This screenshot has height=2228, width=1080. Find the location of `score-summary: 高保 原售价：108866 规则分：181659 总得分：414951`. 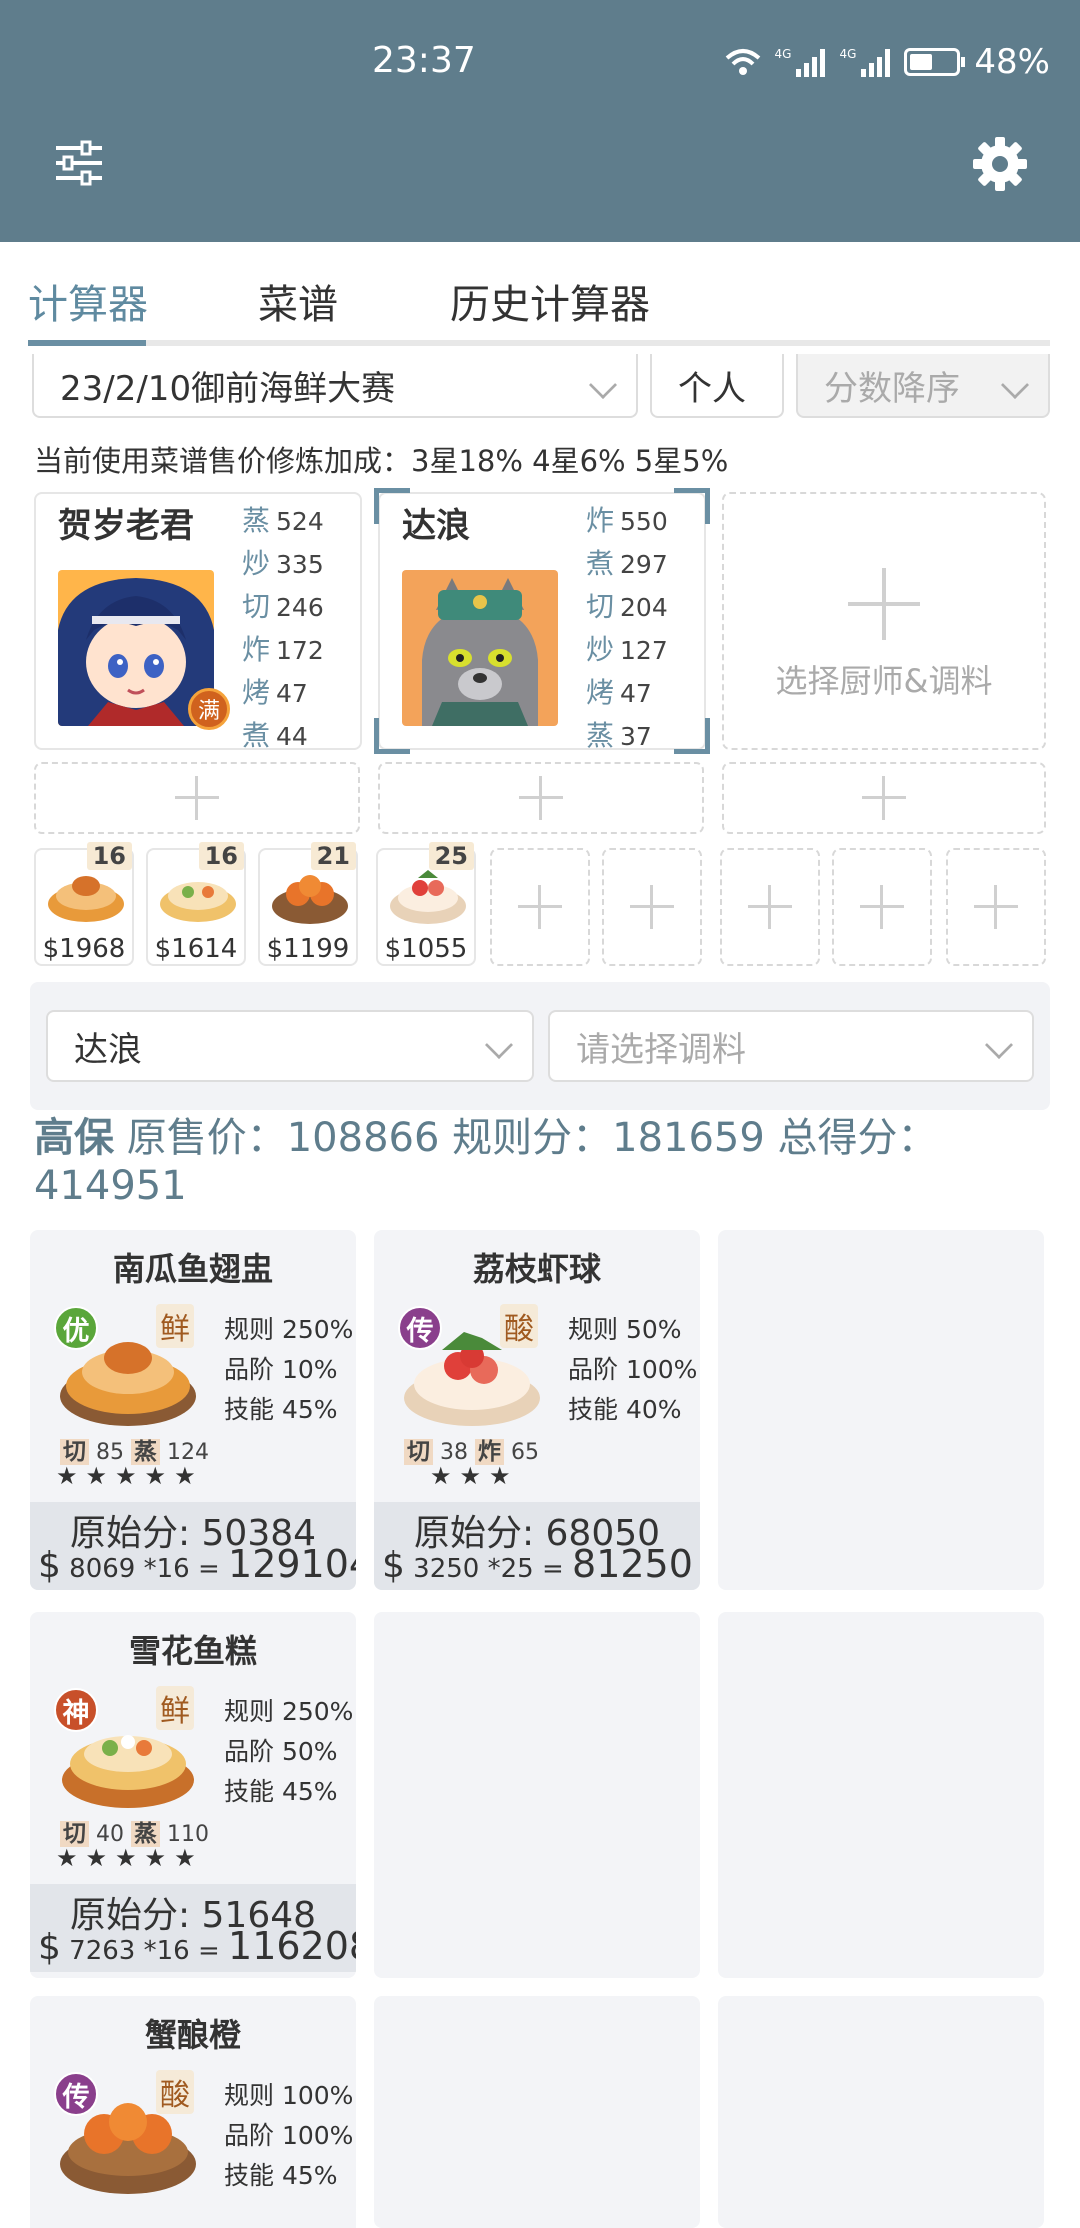

score-summary: 高保 原售价：108866 规则分：181659 总得分：414951 is located at coordinates (539, 1162).